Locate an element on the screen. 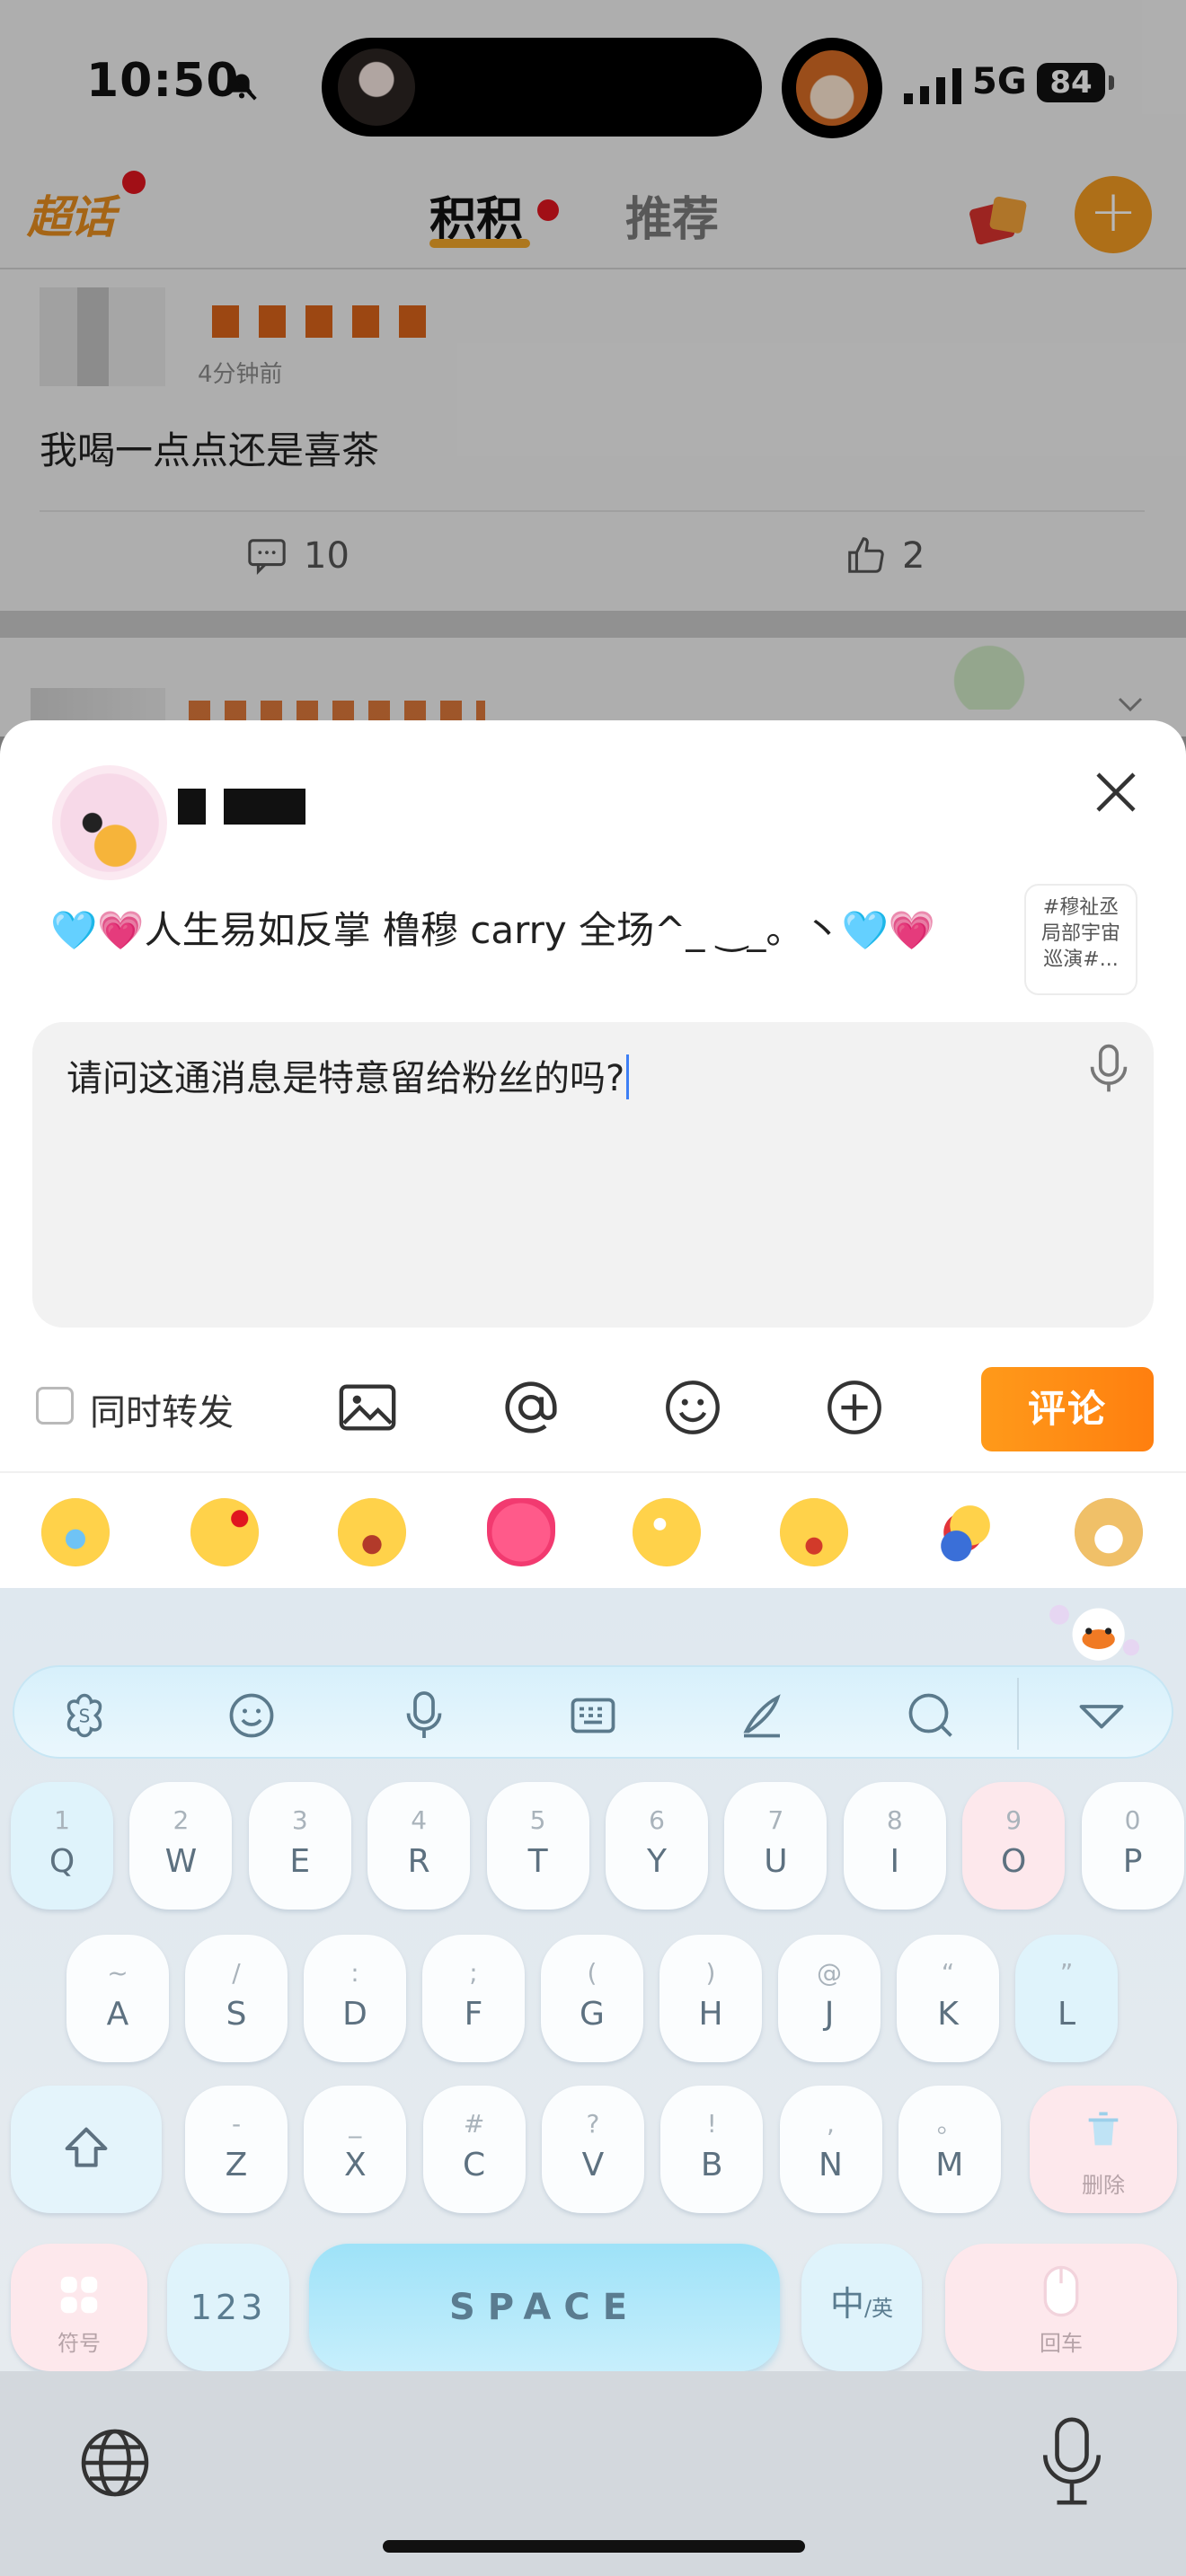 This screenshot has width=1186, height=2576. key-d: :D is located at coordinates (355, 1999).